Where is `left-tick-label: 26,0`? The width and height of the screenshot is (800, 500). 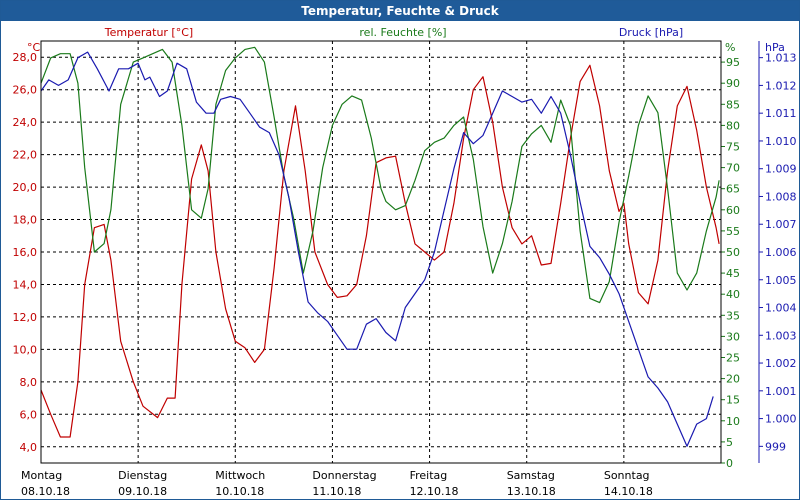 left-tick-label: 26,0 is located at coordinates (25, 90).